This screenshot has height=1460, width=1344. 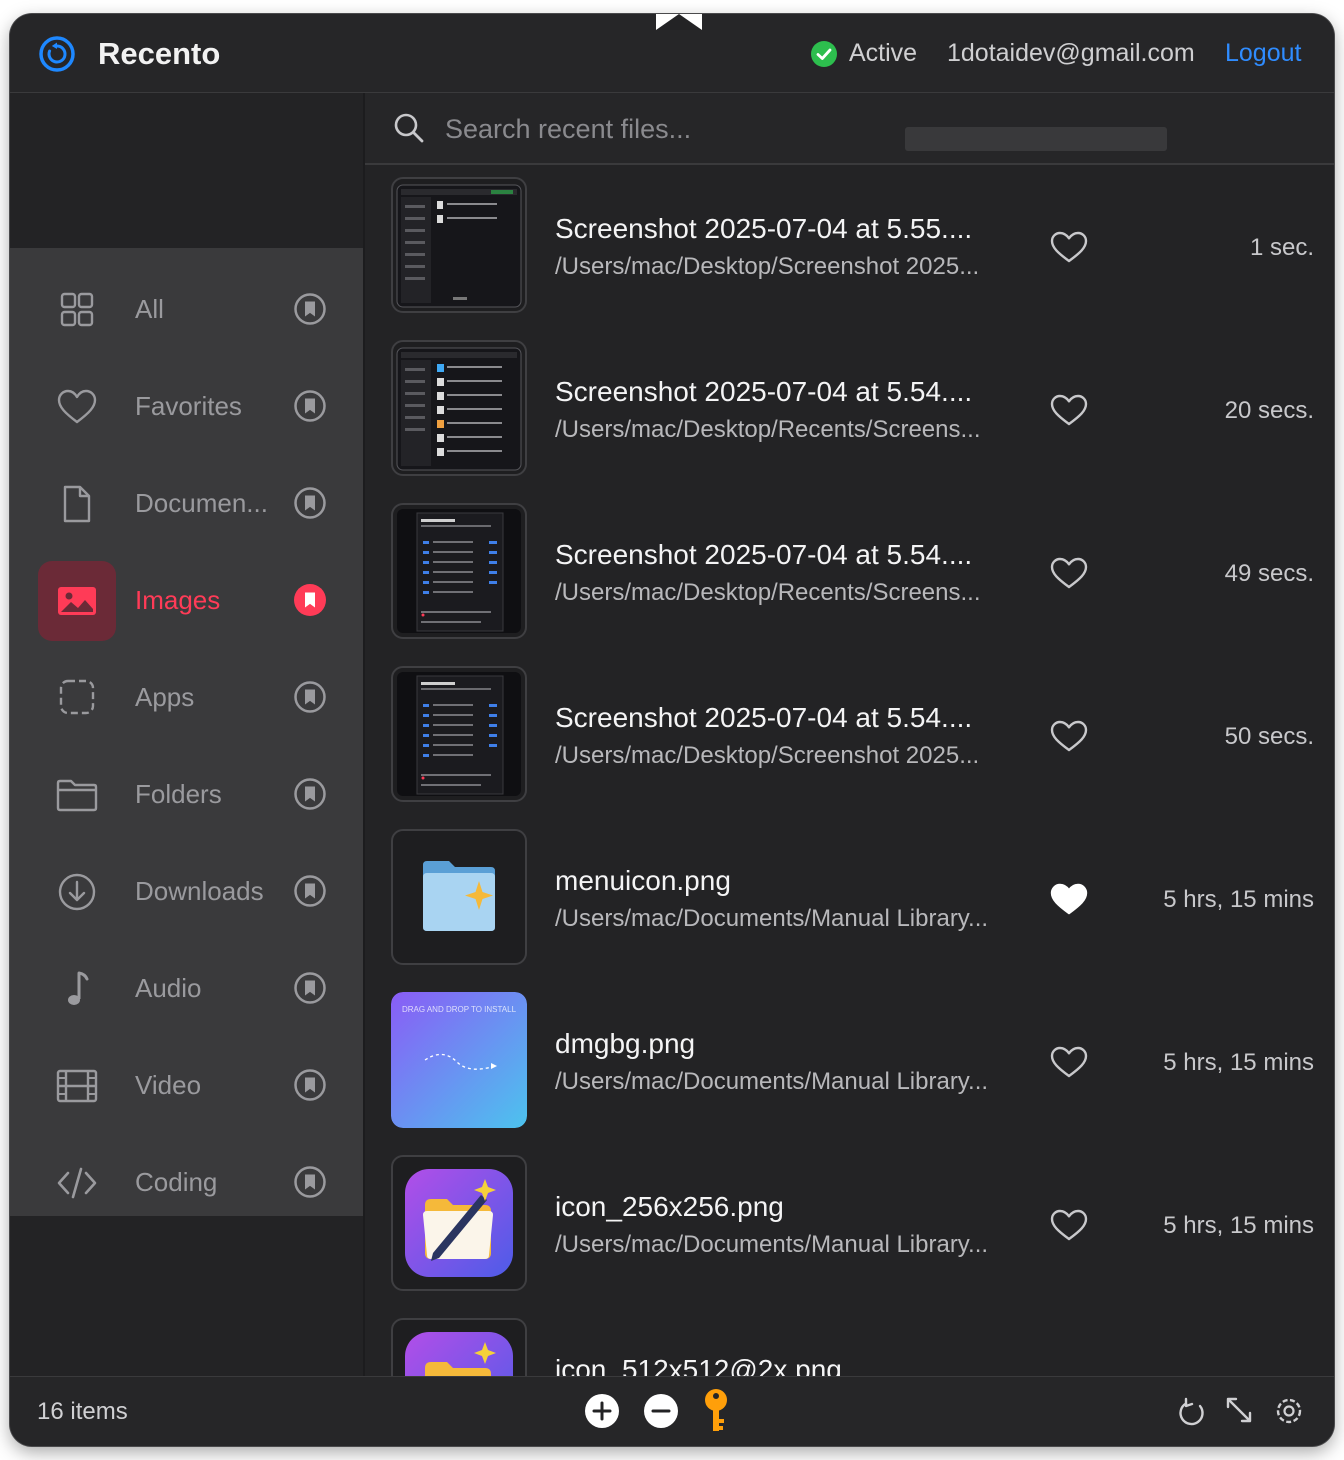 What do you see at coordinates (77, 309) in the screenshot?
I see `grid-icon` at bounding box center [77, 309].